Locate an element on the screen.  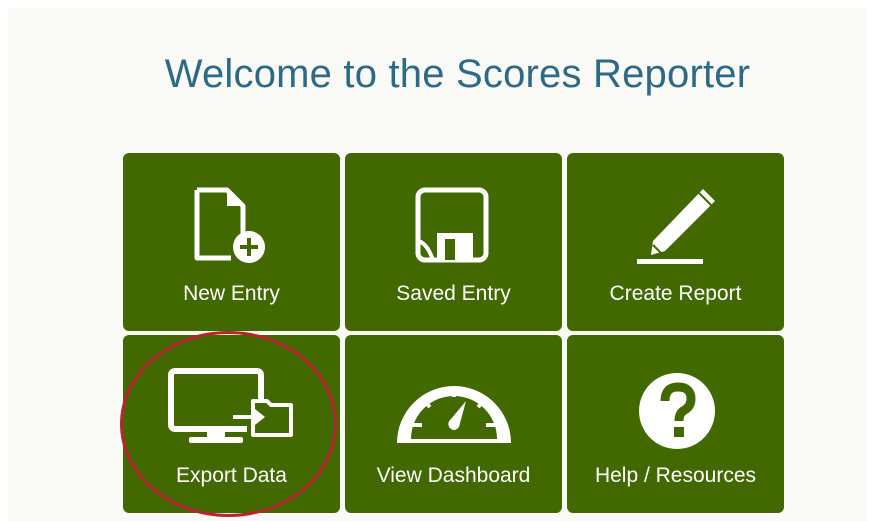
export-data-tile: Export Data is located at coordinates (231, 424).